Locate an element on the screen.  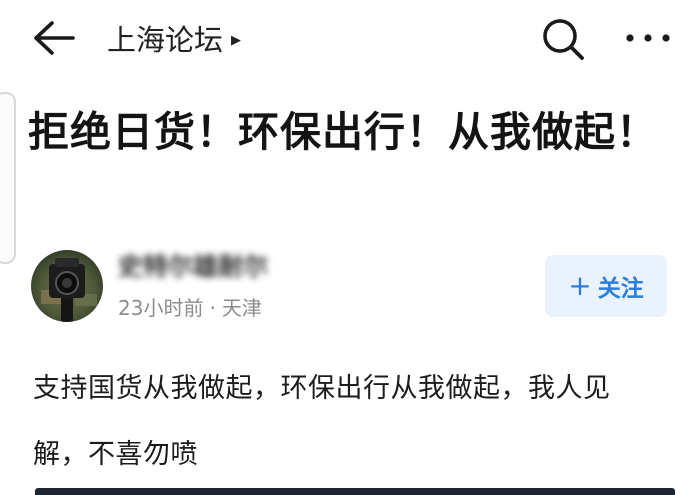
arrow-left-icon is located at coordinates (54, 38).